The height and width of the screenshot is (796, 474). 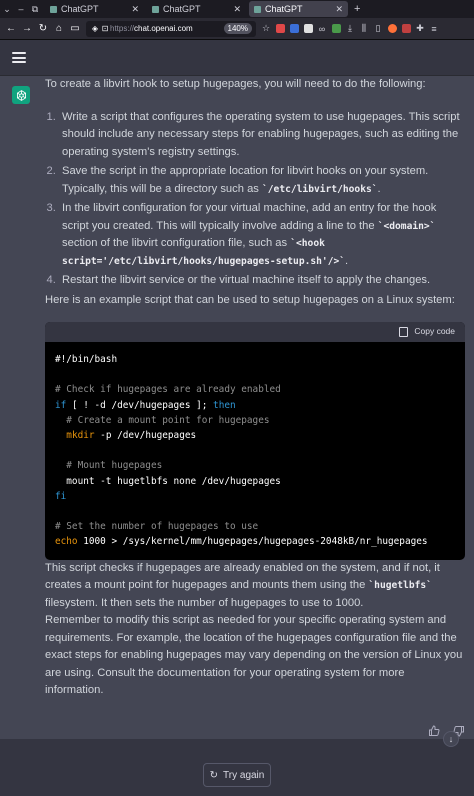 I want to click on copy-code-button: Copy code, so click(x=434, y=332).